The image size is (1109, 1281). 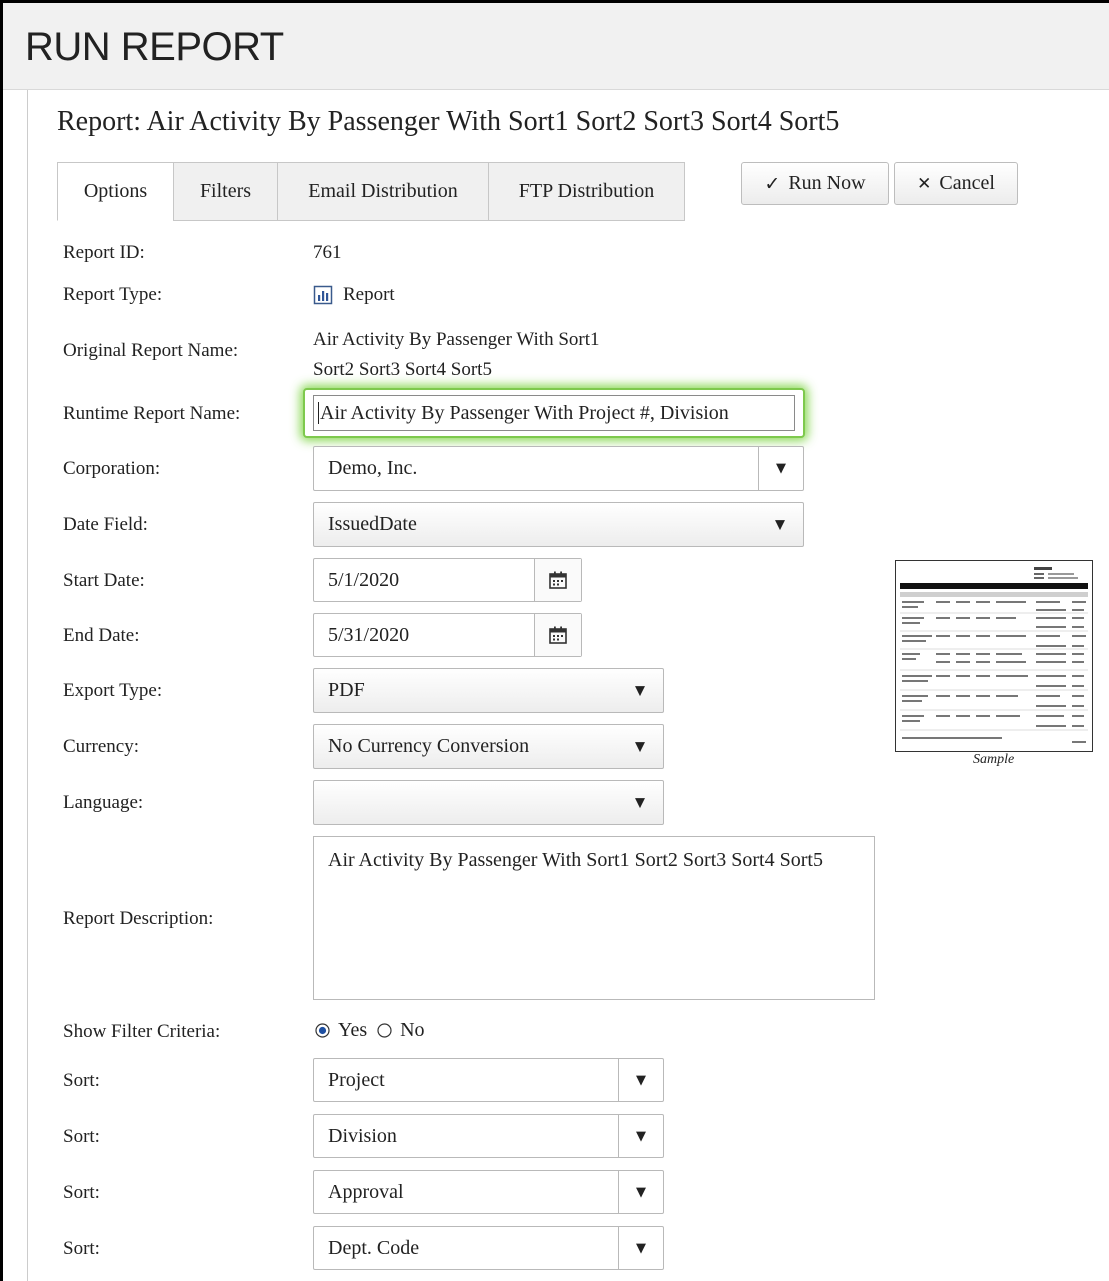 What do you see at coordinates (994, 759) in the screenshot?
I see `sample-caption: Sample` at bounding box center [994, 759].